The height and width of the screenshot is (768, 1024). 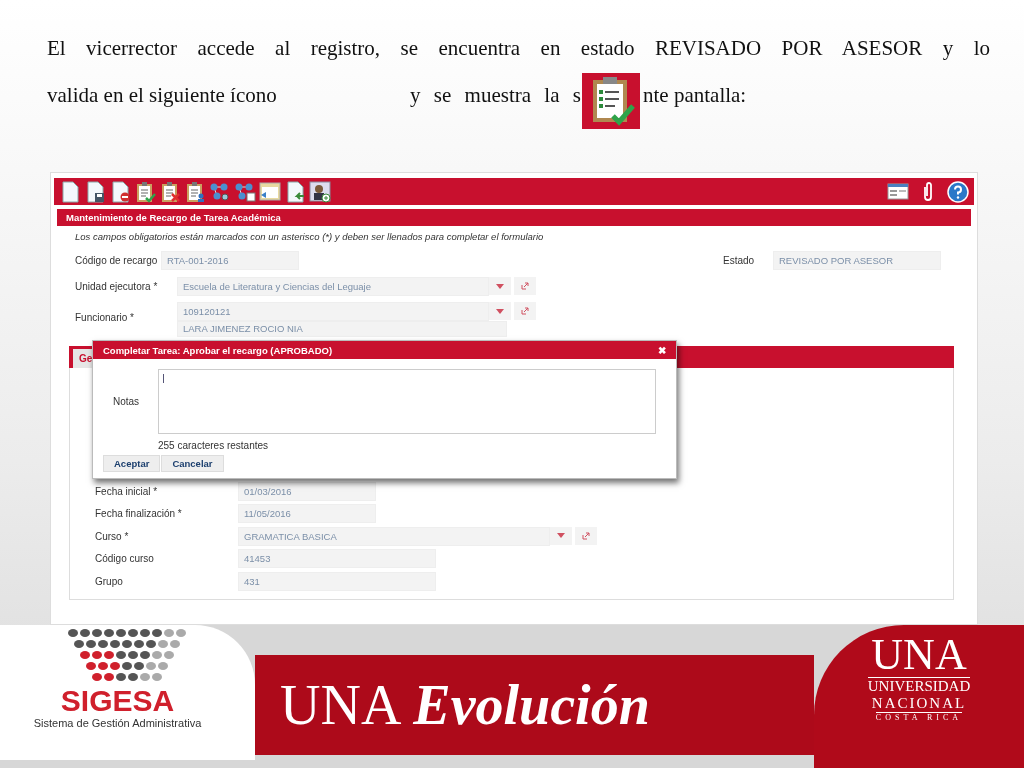 I want to click on university-name: COSTA RICA, so click(x=919, y=717).